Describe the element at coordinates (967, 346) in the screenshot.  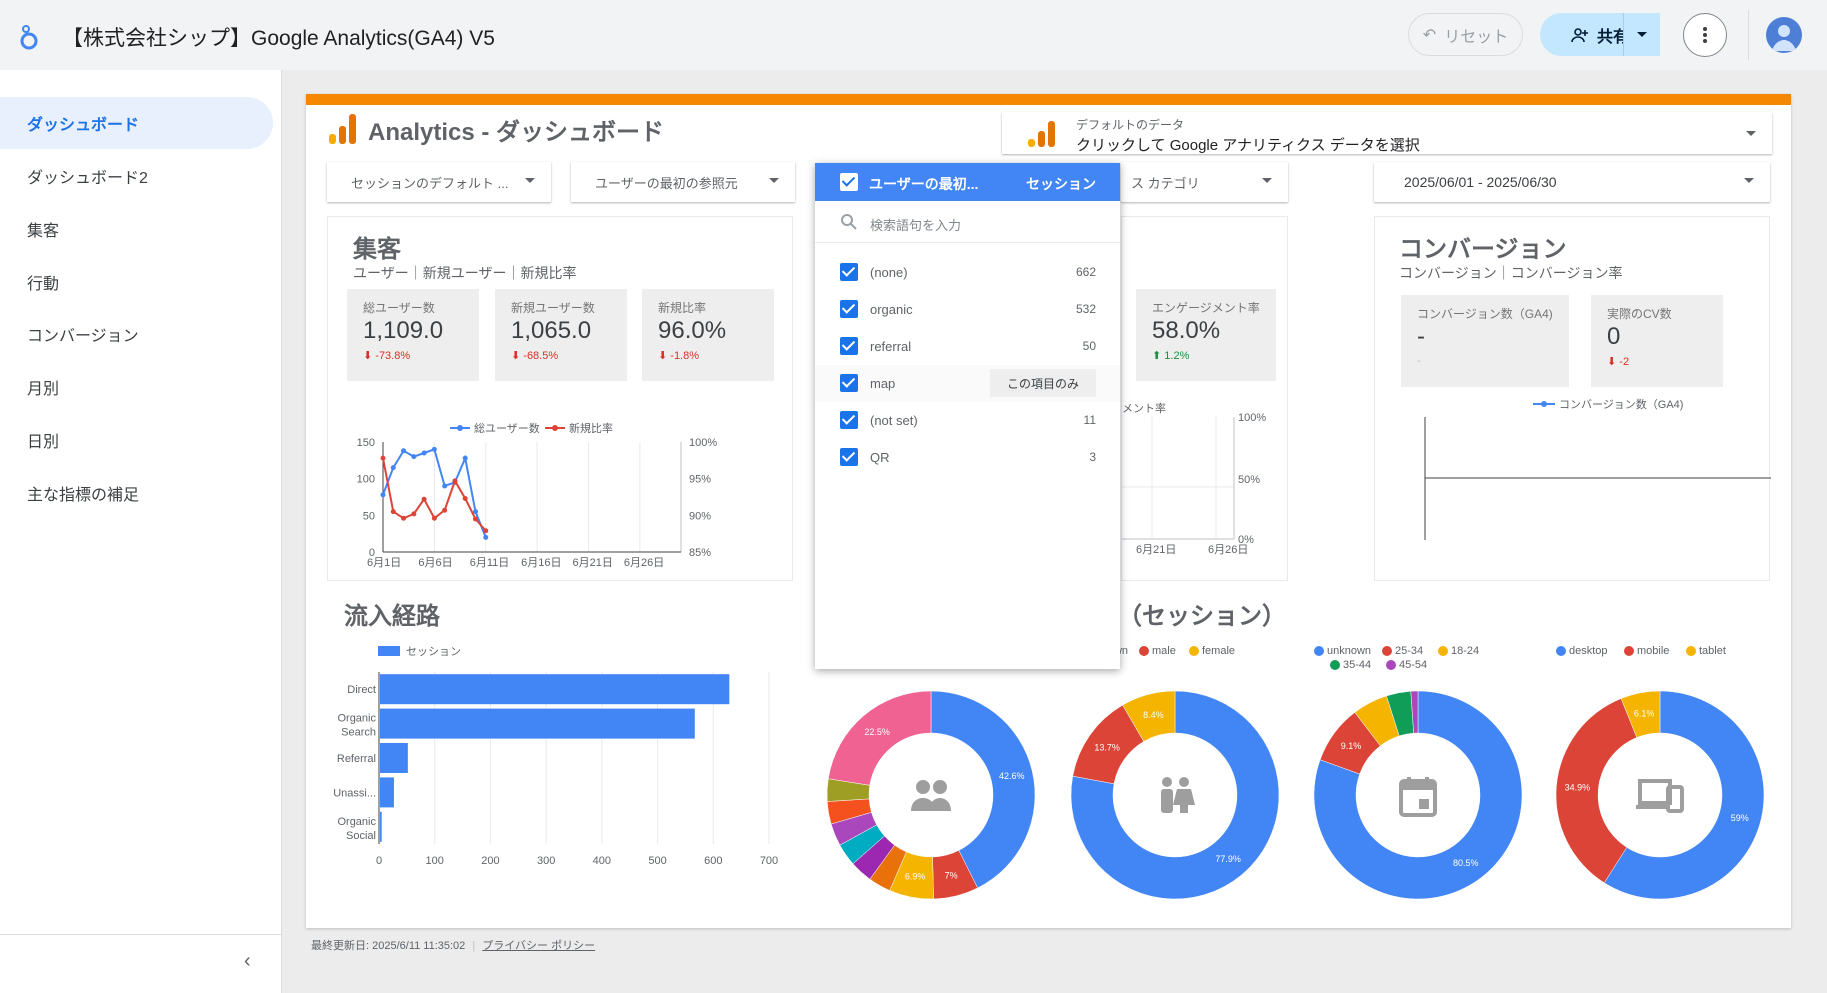
I see `dropdown-option: referral 50` at that location.